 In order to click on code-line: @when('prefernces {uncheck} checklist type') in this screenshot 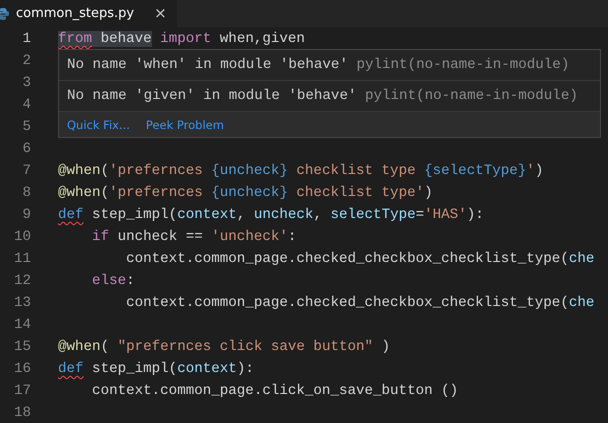, I will do `click(245, 193)`.